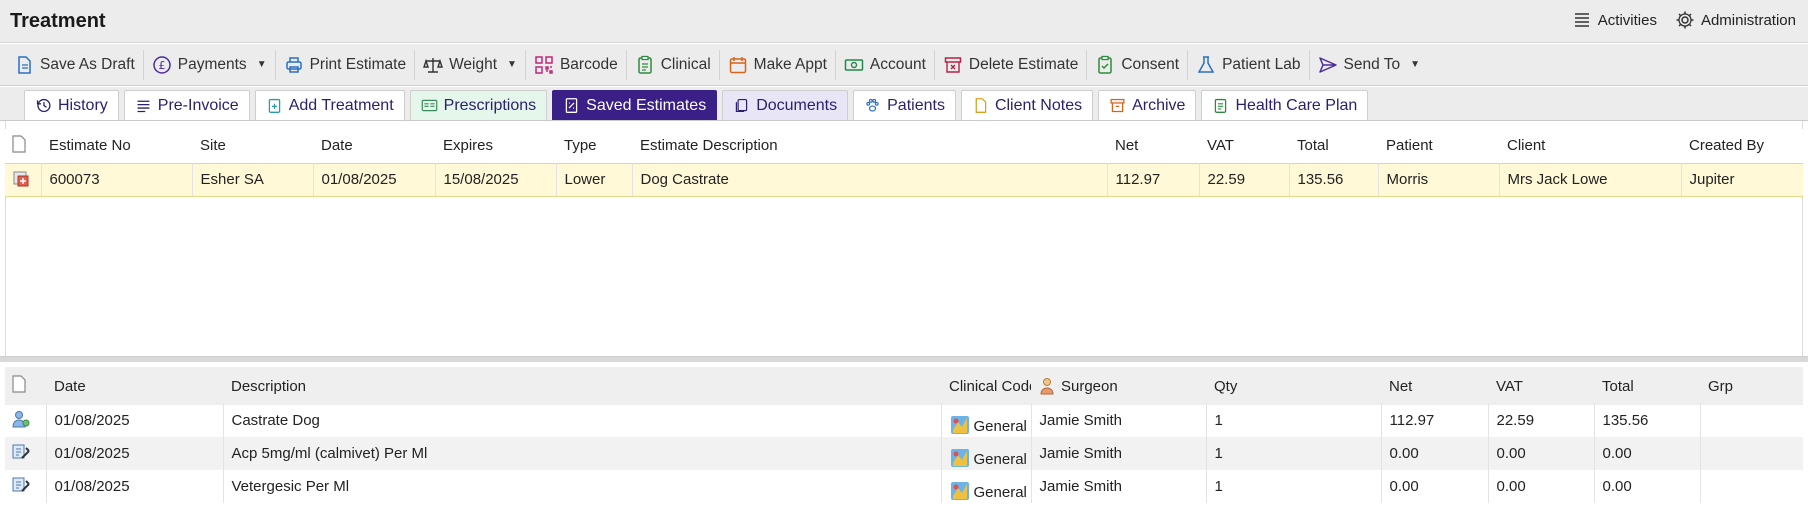 The image size is (1808, 505). I want to click on activities-icon, so click(1581, 20).